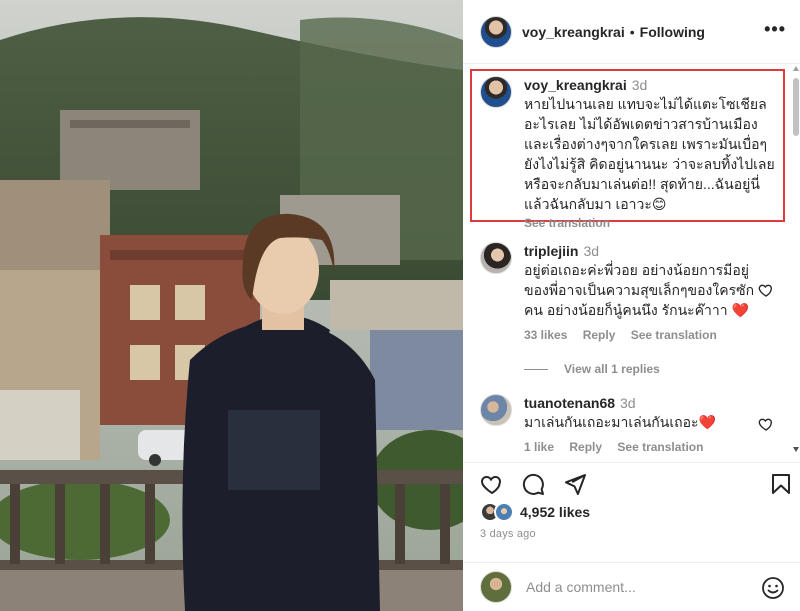 The height and width of the screenshot is (611, 800). I want to click on scroll-down-arrow-icon, so click(796, 449).